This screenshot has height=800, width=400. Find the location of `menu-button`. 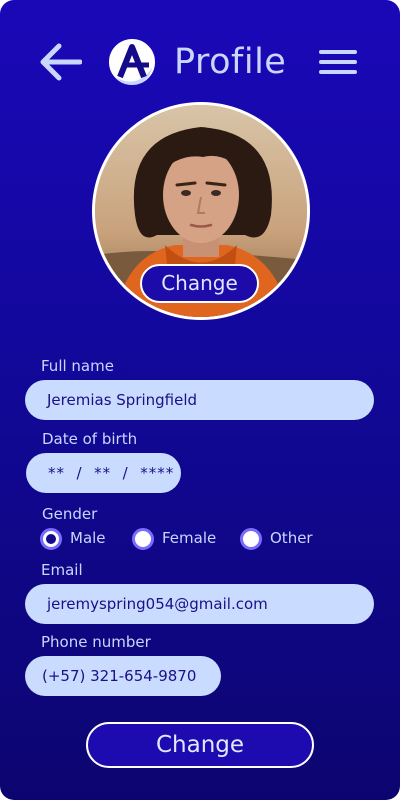

menu-button is located at coordinates (338, 63).